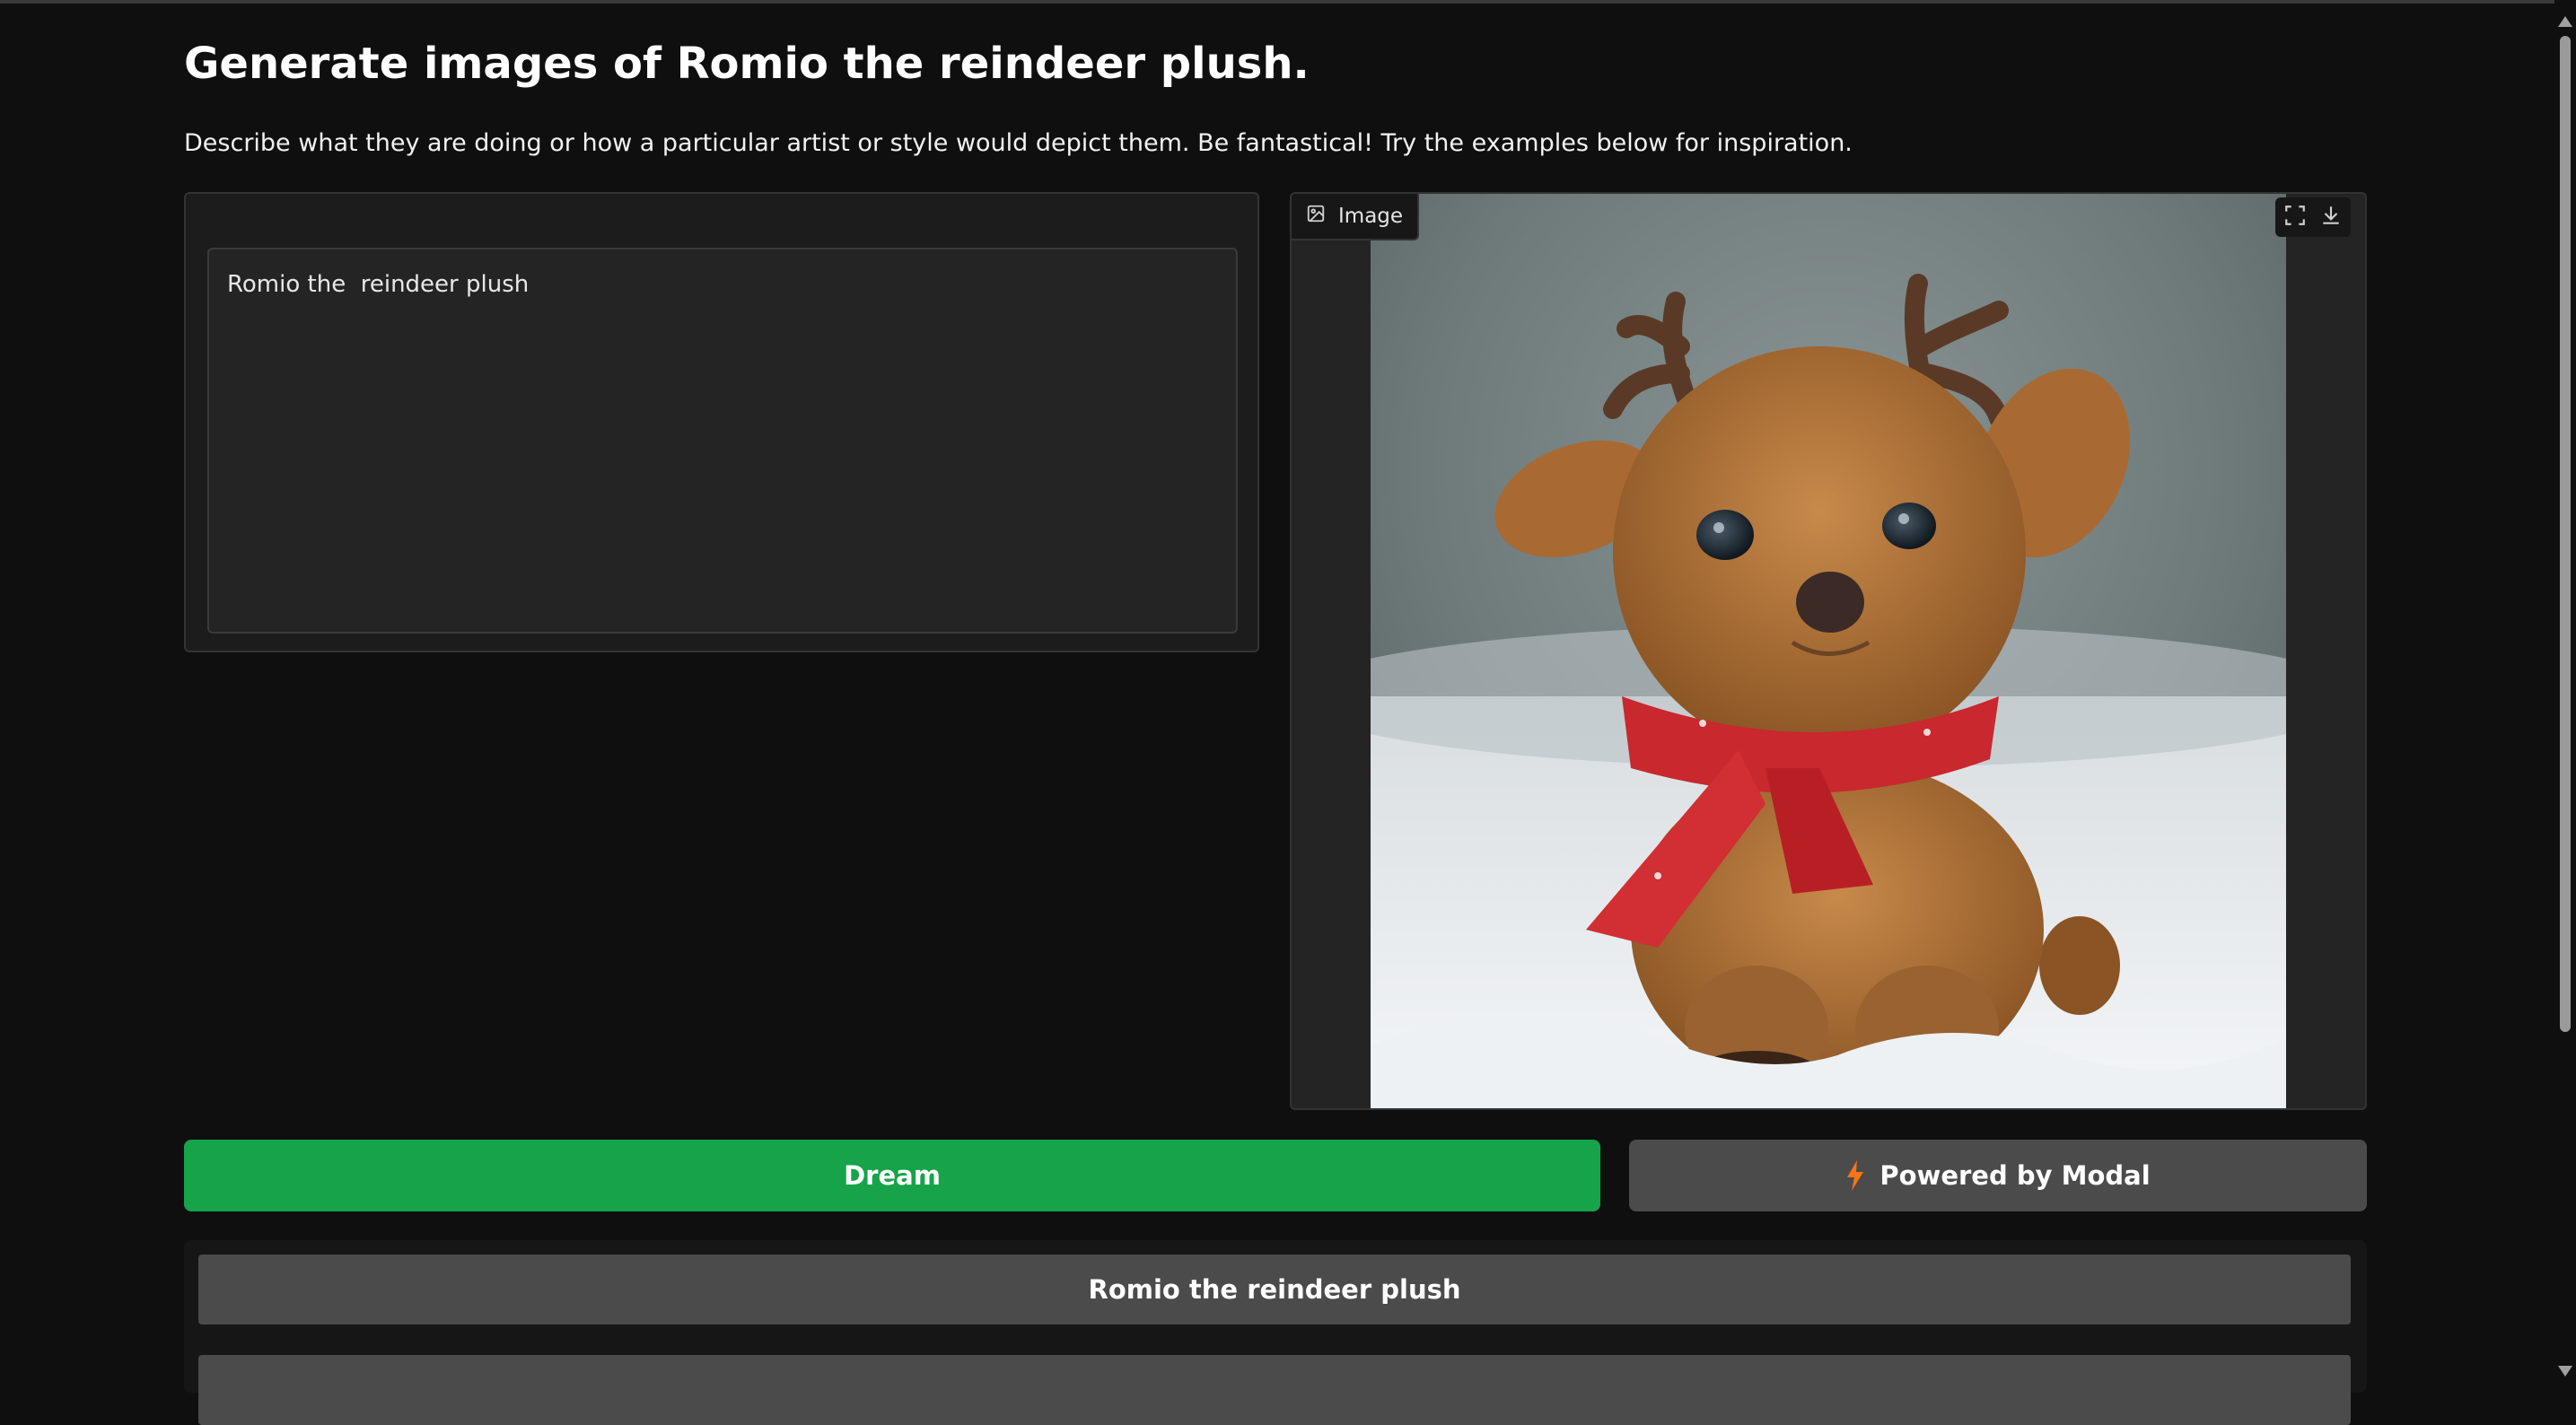  What do you see at coordinates (1371, 216) in the screenshot?
I see `image-label-text: Image` at bounding box center [1371, 216].